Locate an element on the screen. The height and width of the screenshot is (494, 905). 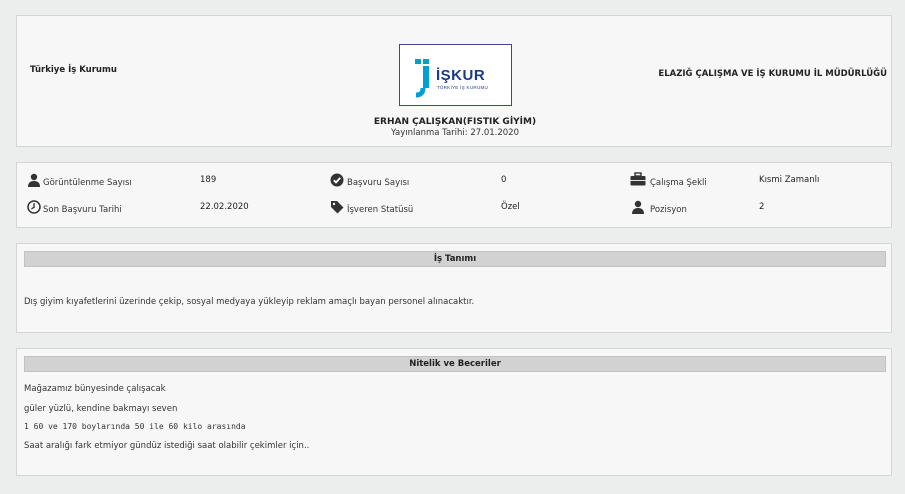
tag-icon is located at coordinates (337, 207).